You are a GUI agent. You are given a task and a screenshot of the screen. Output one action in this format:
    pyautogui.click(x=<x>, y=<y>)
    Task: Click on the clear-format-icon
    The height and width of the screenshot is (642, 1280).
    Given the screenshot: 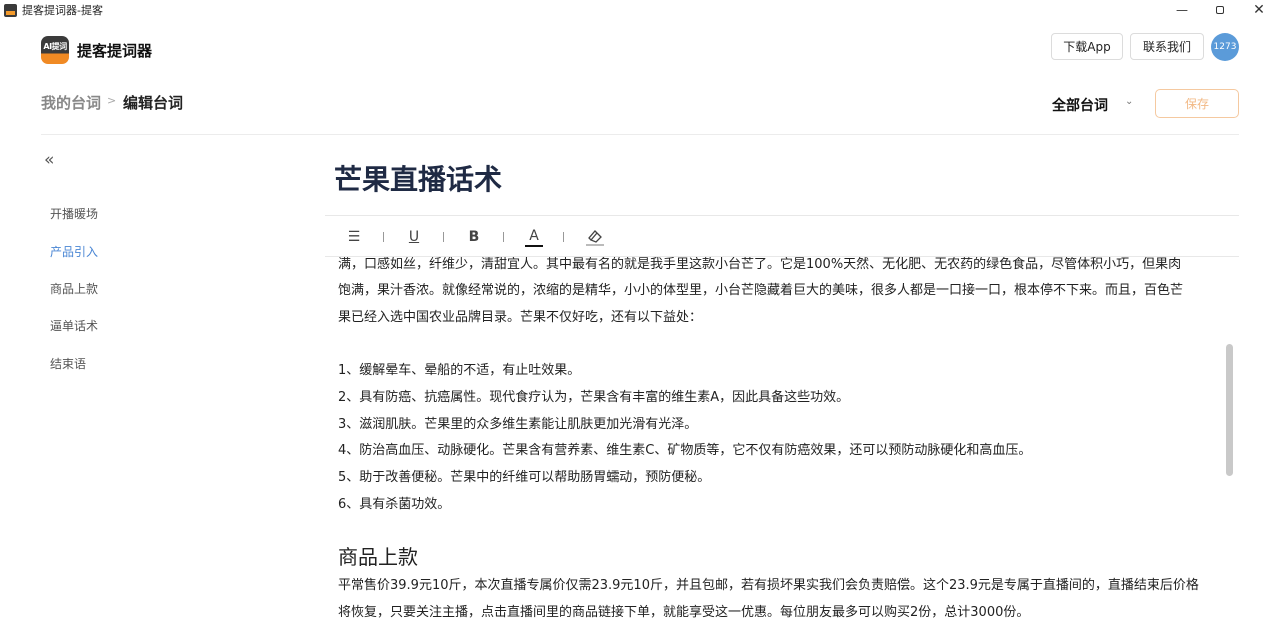 What is the action you would take?
    pyautogui.click(x=595, y=237)
    